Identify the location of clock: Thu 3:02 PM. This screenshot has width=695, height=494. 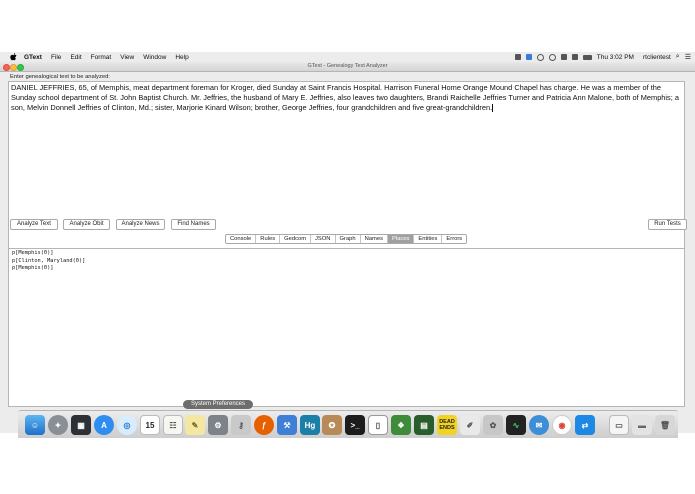
(615, 57).